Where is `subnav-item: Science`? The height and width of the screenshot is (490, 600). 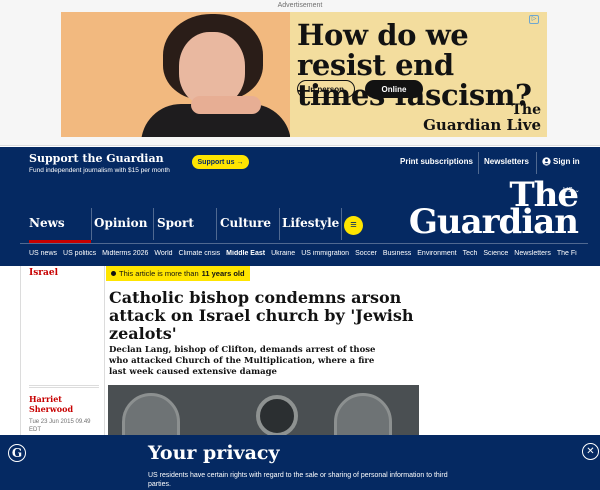 subnav-item: Science is located at coordinates (495, 253).